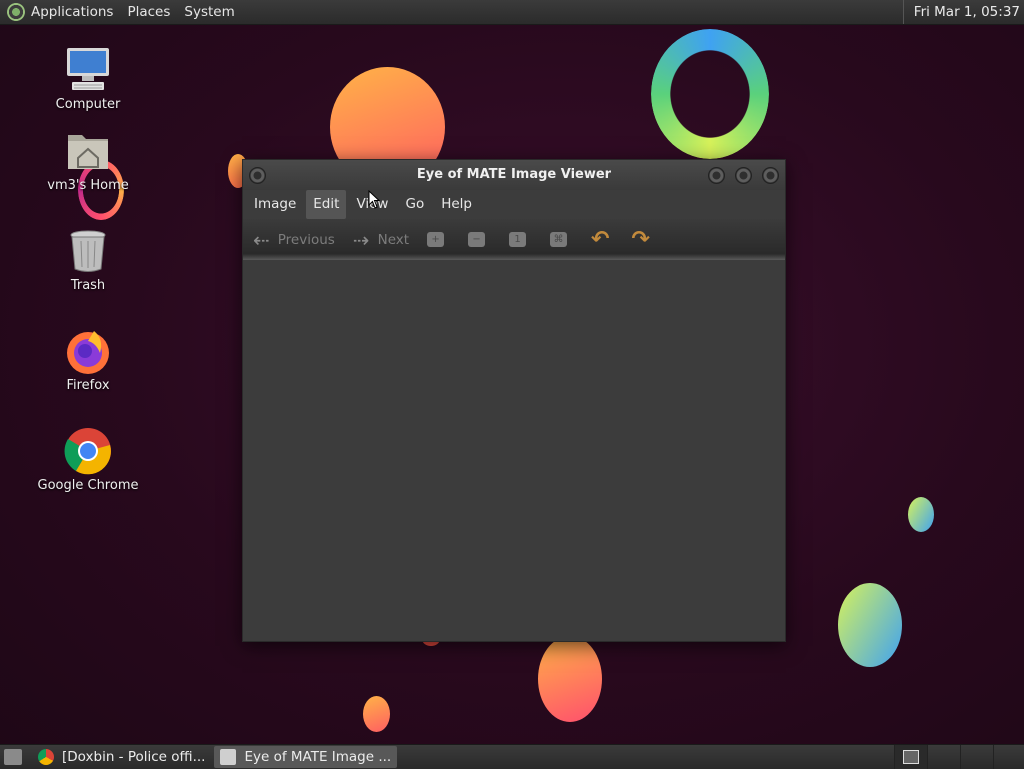  Describe the element at coordinates (88, 151) in the screenshot. I see `home-folder-icon` at that location.